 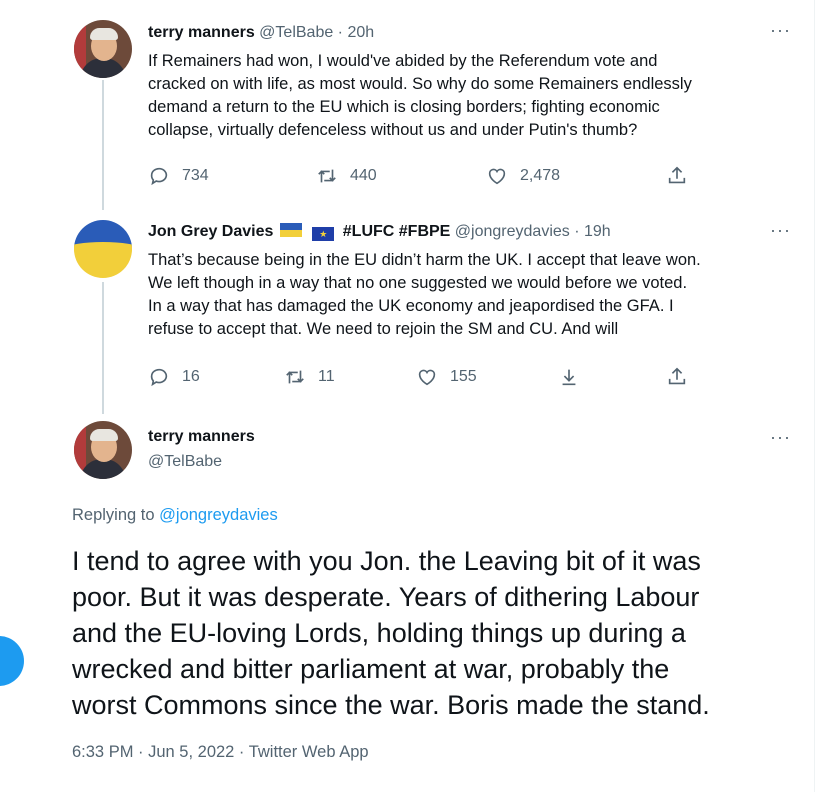 I want to click on like-count: 155, so click(x=463, y=376).